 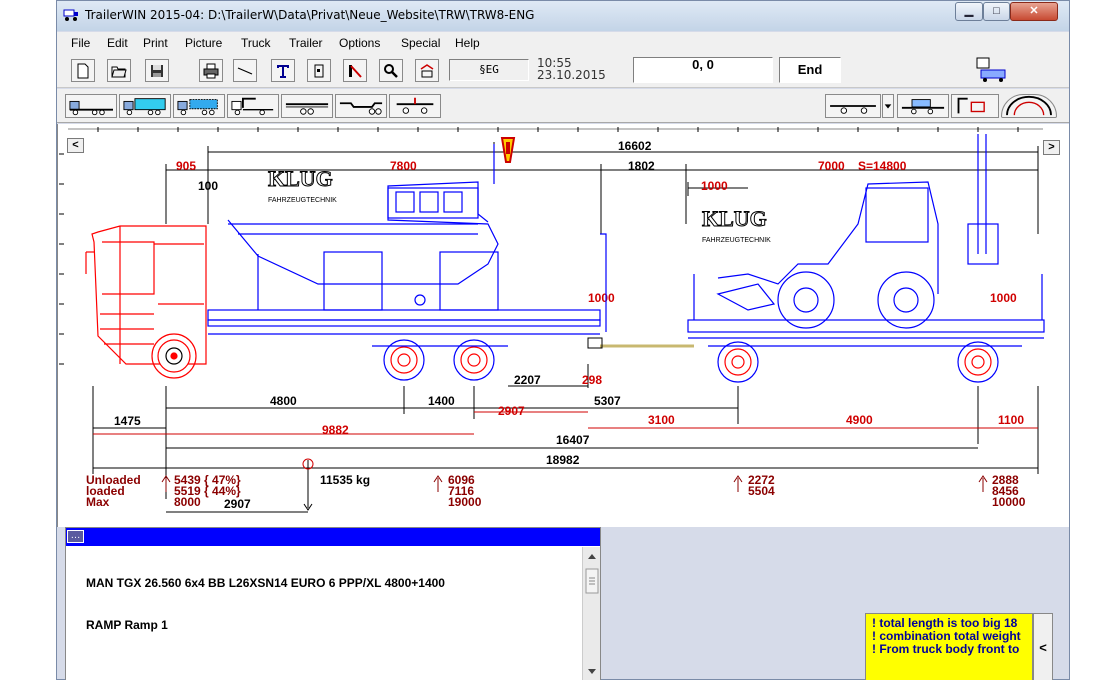 I want to click on klug-logo-right: KLUG FAHRZEUGTECHNIK, so click(x=737, y=225).